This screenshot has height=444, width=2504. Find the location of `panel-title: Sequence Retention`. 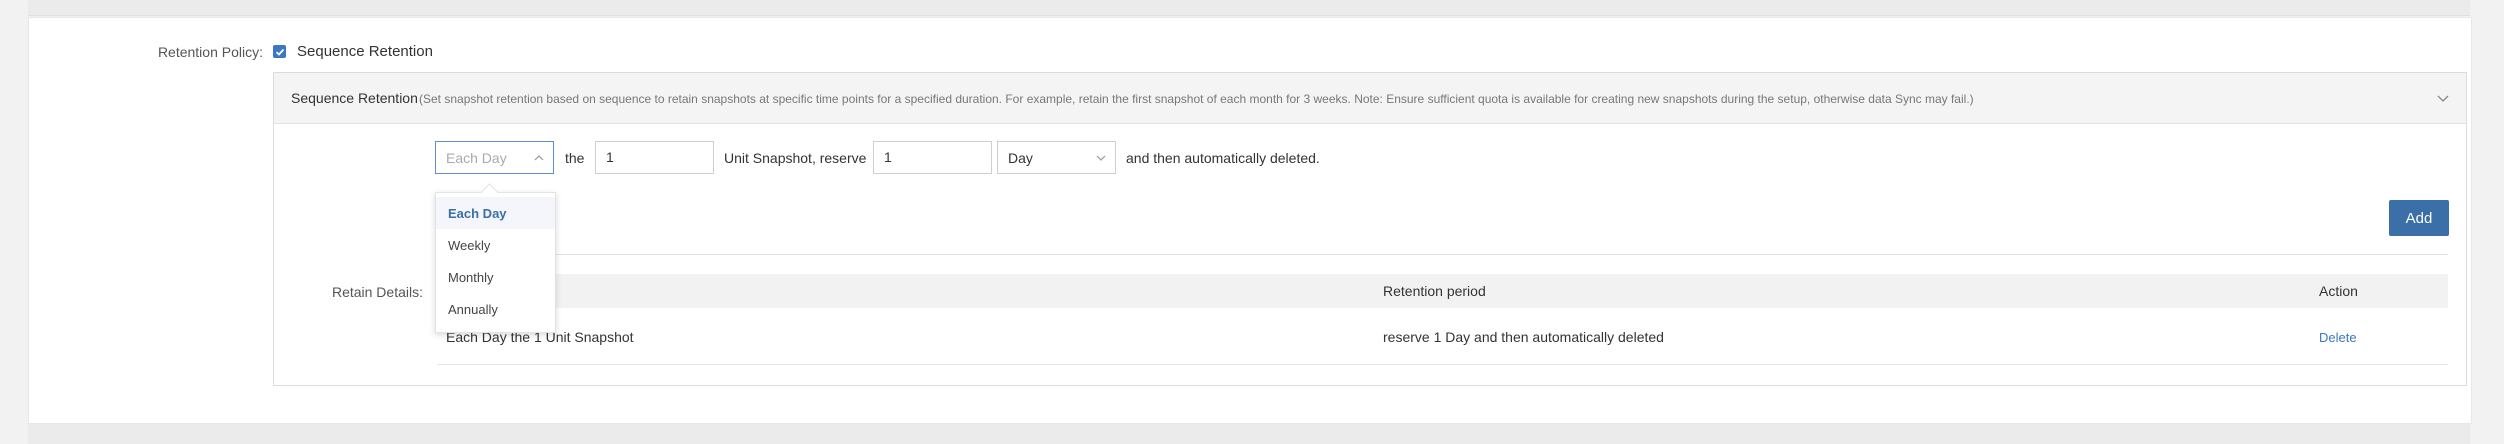

panel-title: Sequence Retention is located at coordinates (354, 98).